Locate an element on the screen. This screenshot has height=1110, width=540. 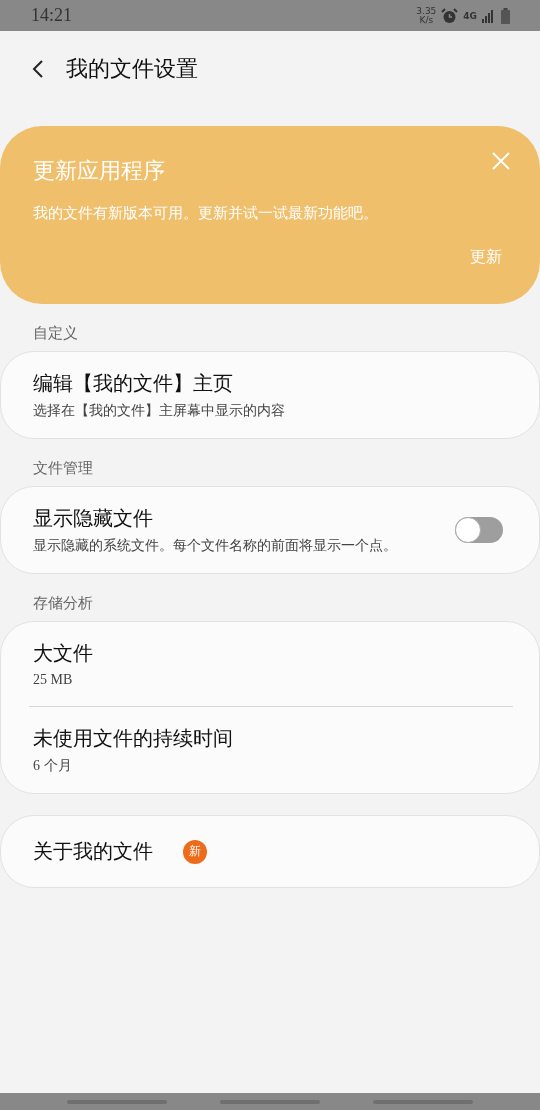
setting-subtitle: 6 个月 is located at coordinates (53, 766).